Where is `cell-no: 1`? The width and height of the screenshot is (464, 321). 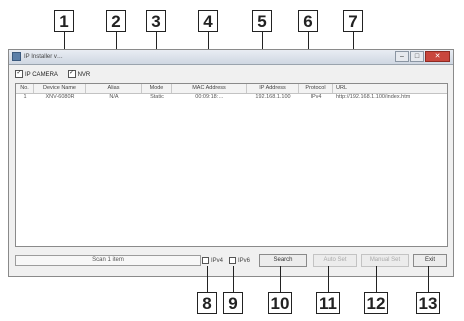 cell-no: 1 is located at coordinates (25, 97).